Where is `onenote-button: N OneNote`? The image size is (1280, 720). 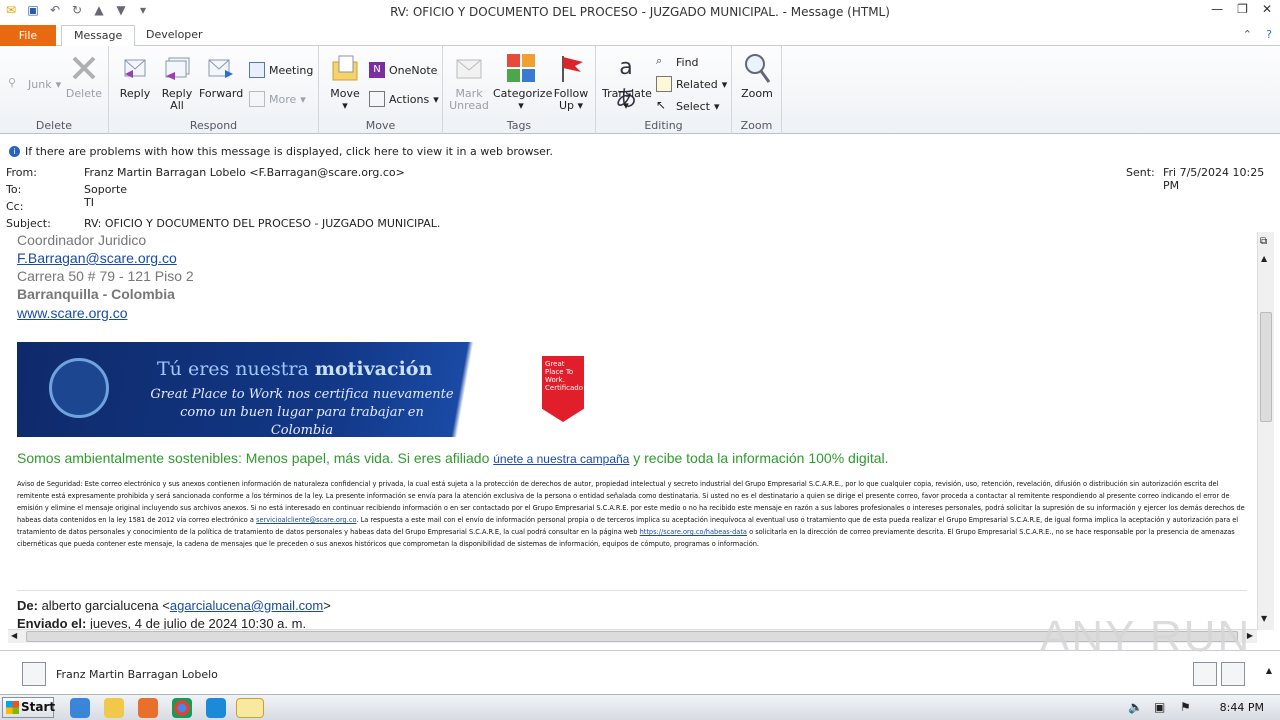 onenote-button: N OneNote is located at coordinates (403, 70).